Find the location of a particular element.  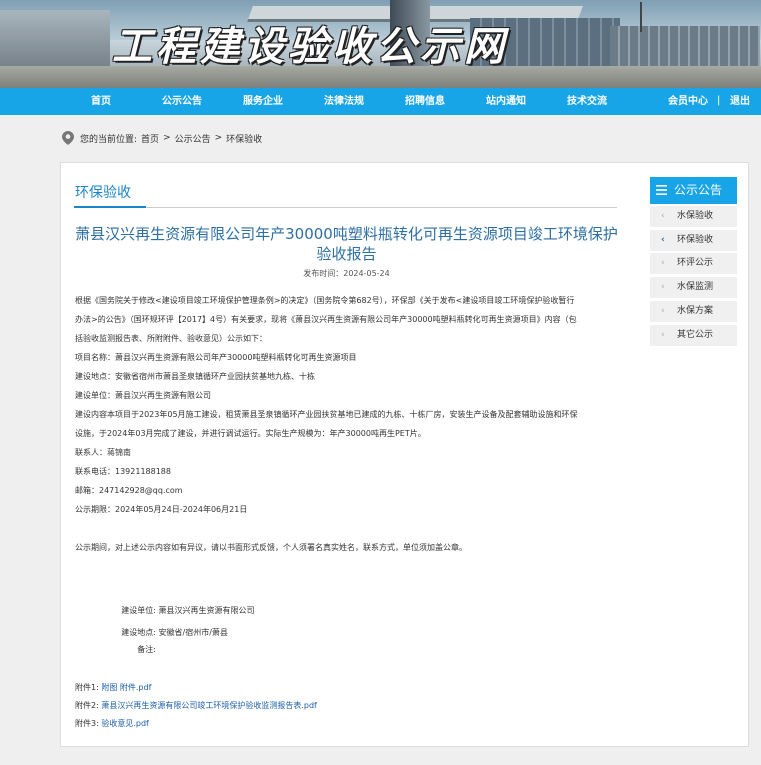

attachment-link: 验收意见.pdf is located at coordinates (125, 723).